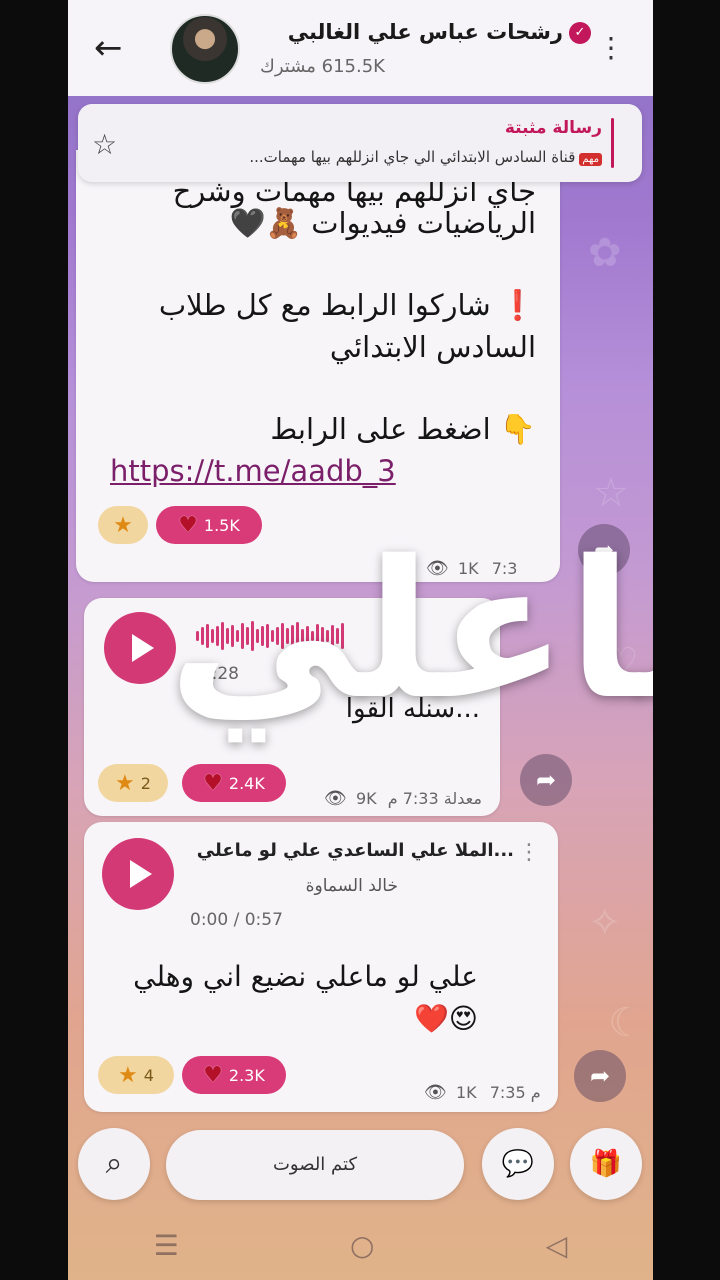 Image resolution: width=720 pixels, height=1280 pixels. What do you see at coordinates (482, 1092) in the screenshot?
I see `message-meta: 👁 1K 7:35 م` at bounding box center [482, 1092].